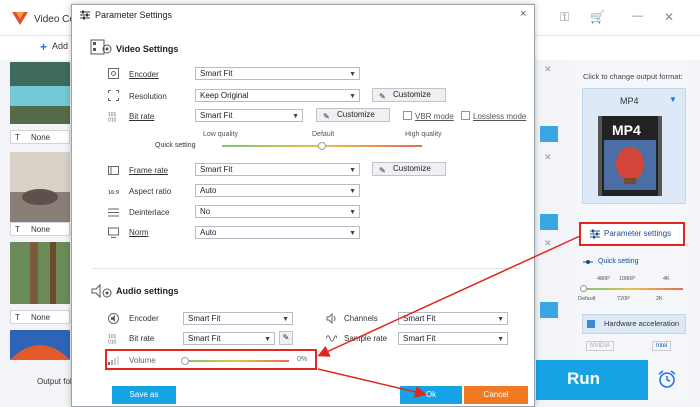 This screenshot has height=407, width=700. What do you see at coordinates (627, 279) in the screenshot?
I see `quick-tick-label: 1080P` at bounding box center [627, 279].